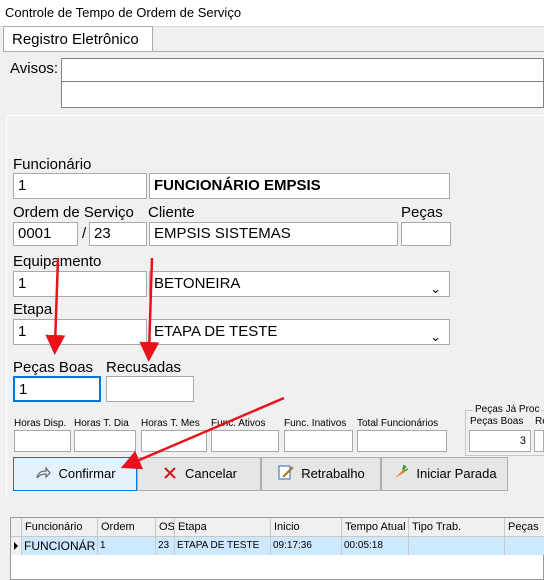 The height and width of the screenshot is (580, 544). Describe the element at coordinates (165, 546) in the screenshot. I see `table-cell-os: 23` at that location.